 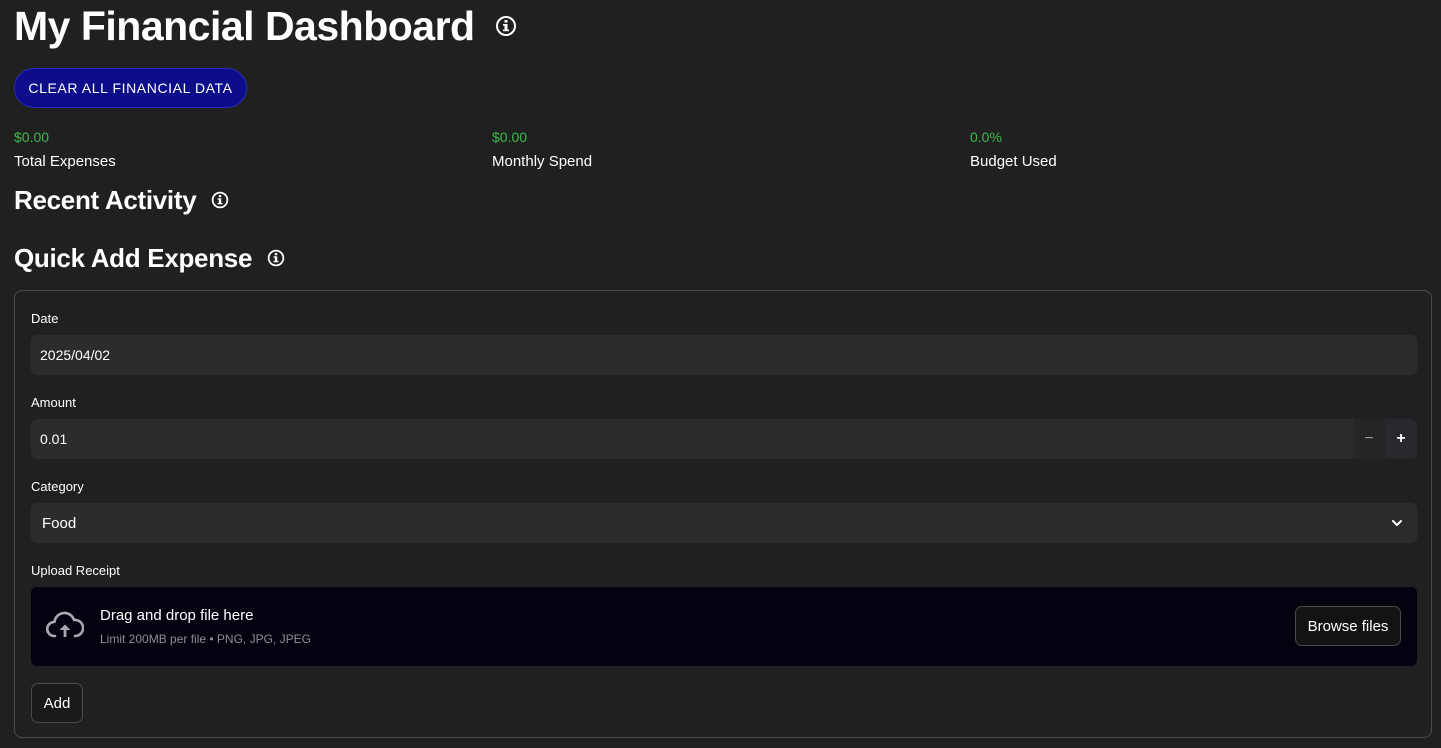 I want to click on decrement-button: −, so click(x=1369, y=439).